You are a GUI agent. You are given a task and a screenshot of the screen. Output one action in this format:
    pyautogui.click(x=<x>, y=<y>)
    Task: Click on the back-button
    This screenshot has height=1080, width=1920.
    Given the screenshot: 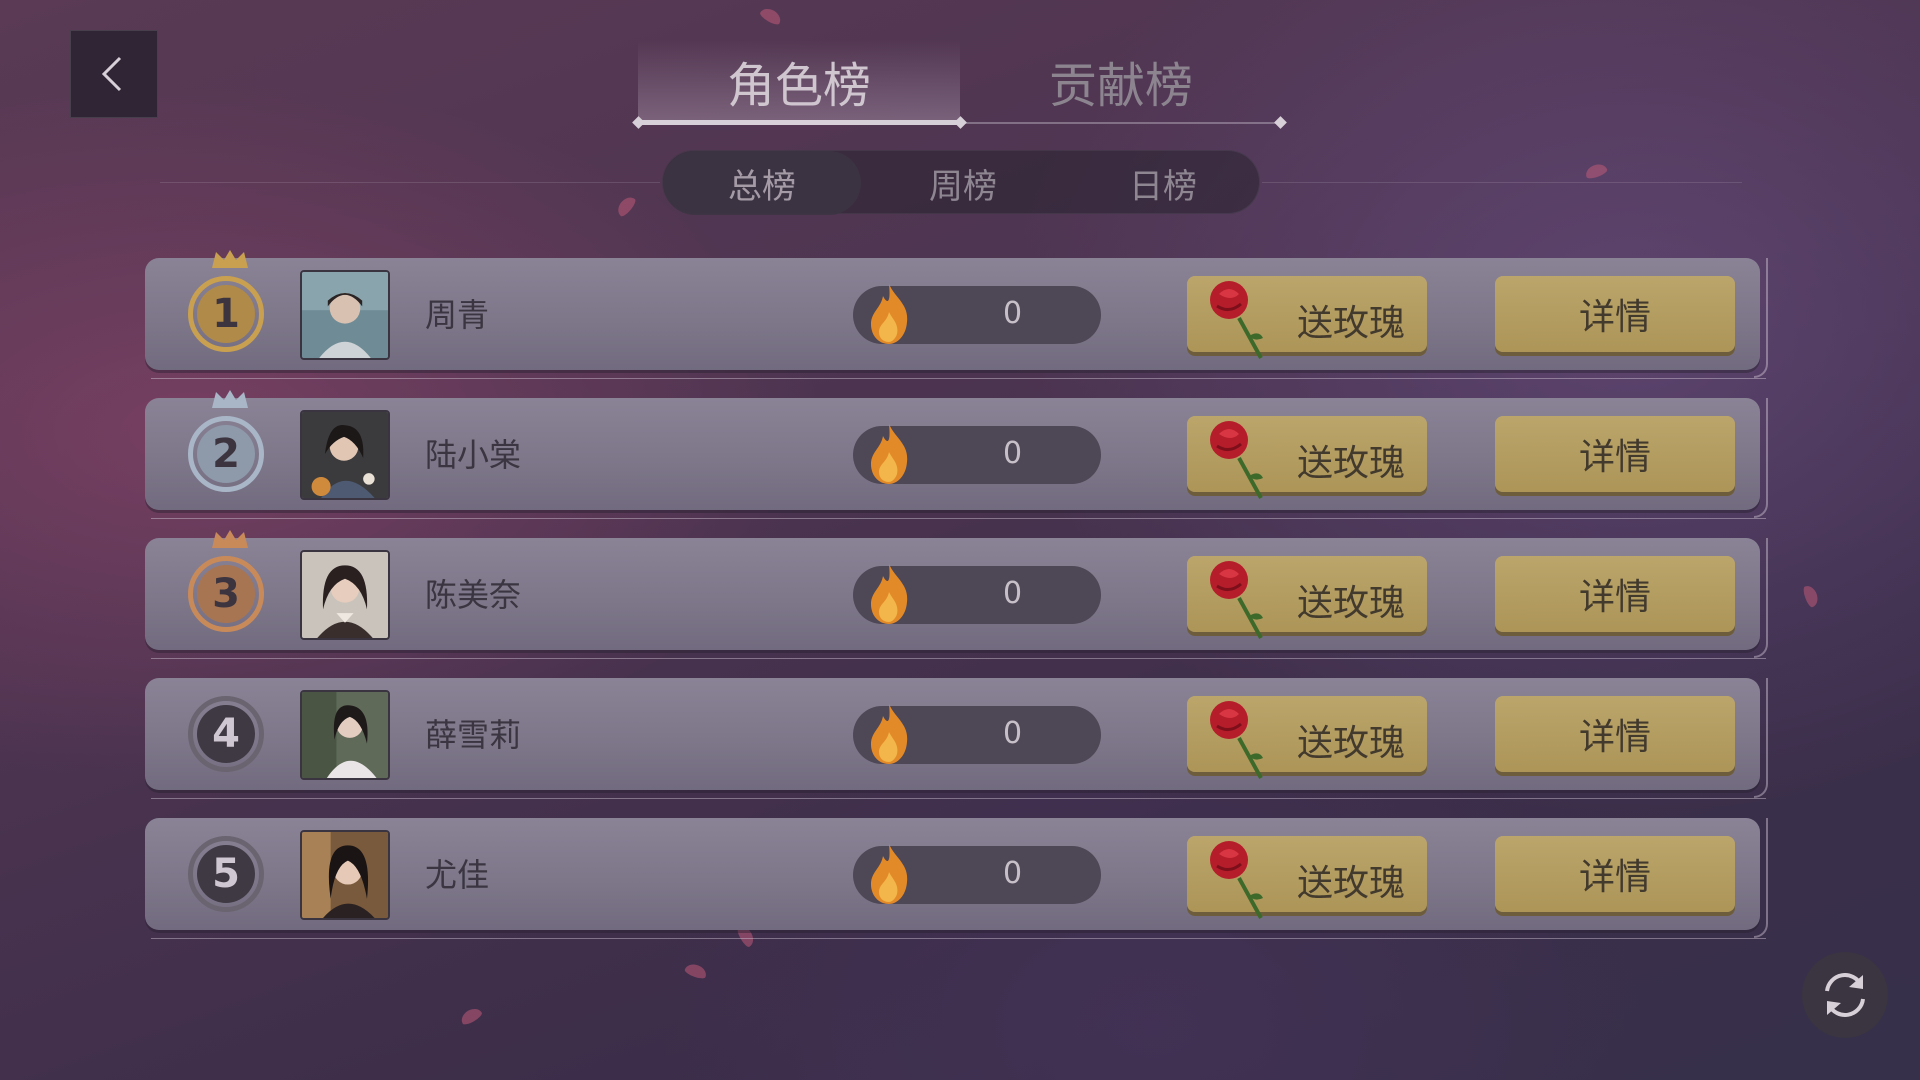 What is the action you would take?
    pyautogui.click(x=114, y=74)
    